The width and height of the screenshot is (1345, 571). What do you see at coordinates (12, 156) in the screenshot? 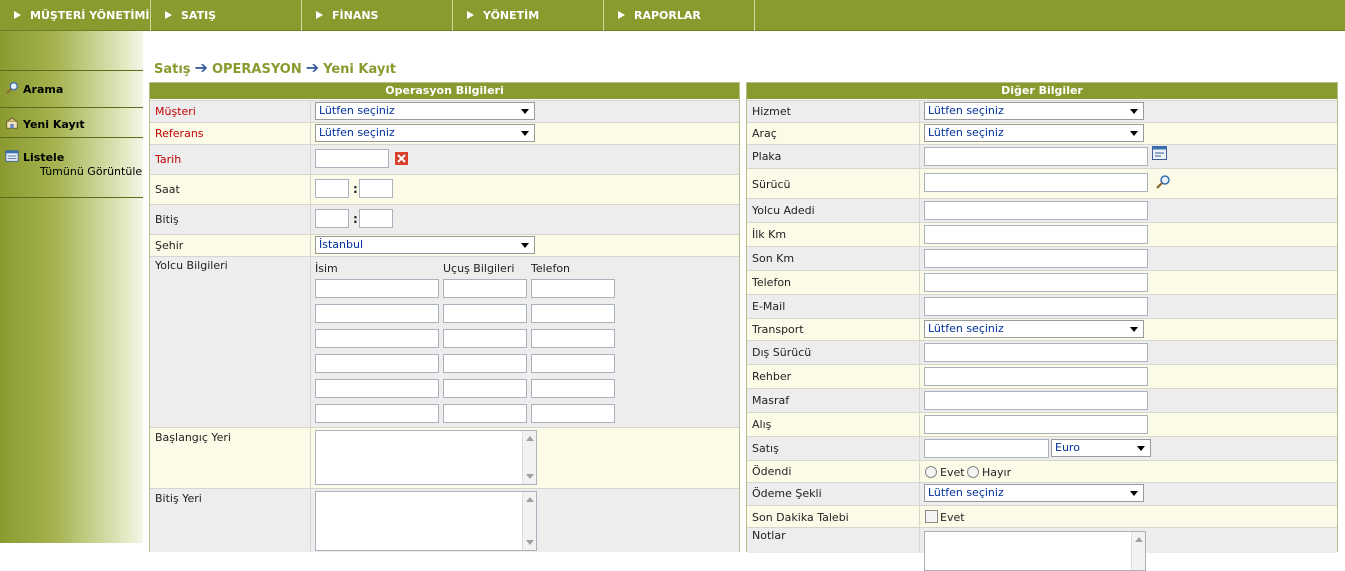
I see `list-icon` at bounding box center [12, 156].